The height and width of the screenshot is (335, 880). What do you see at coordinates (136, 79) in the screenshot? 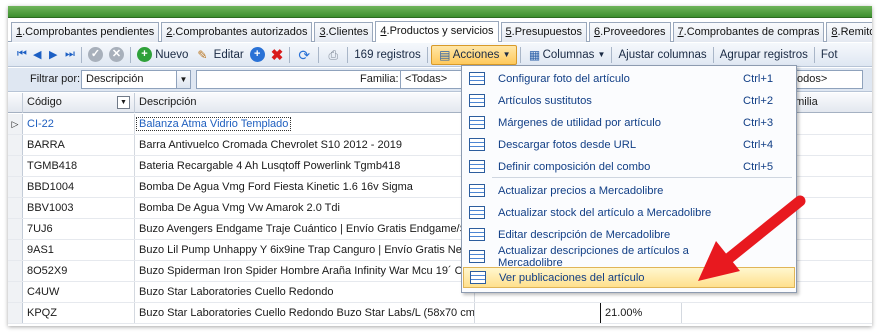
I see `filter-field-select: Descripción ▼` at bounding box center [136, 79].